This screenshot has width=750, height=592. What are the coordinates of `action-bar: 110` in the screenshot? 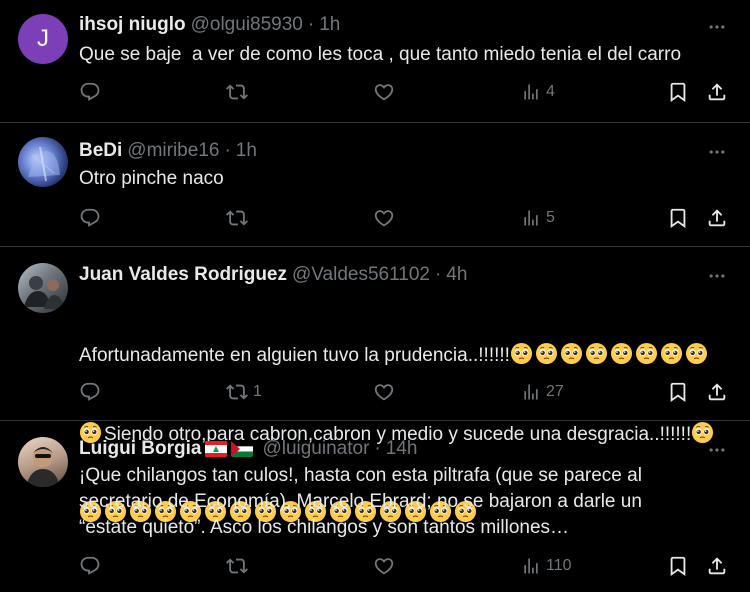 It's located at (375, 568).